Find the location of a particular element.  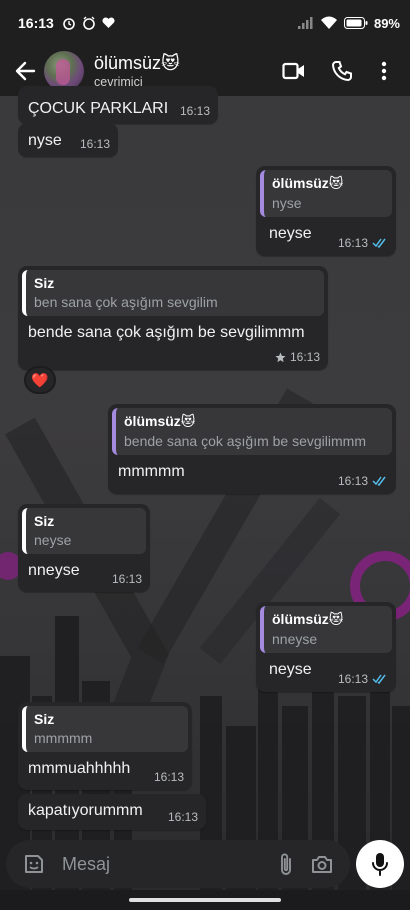

more-options-button is located at coordinates (384, 71).